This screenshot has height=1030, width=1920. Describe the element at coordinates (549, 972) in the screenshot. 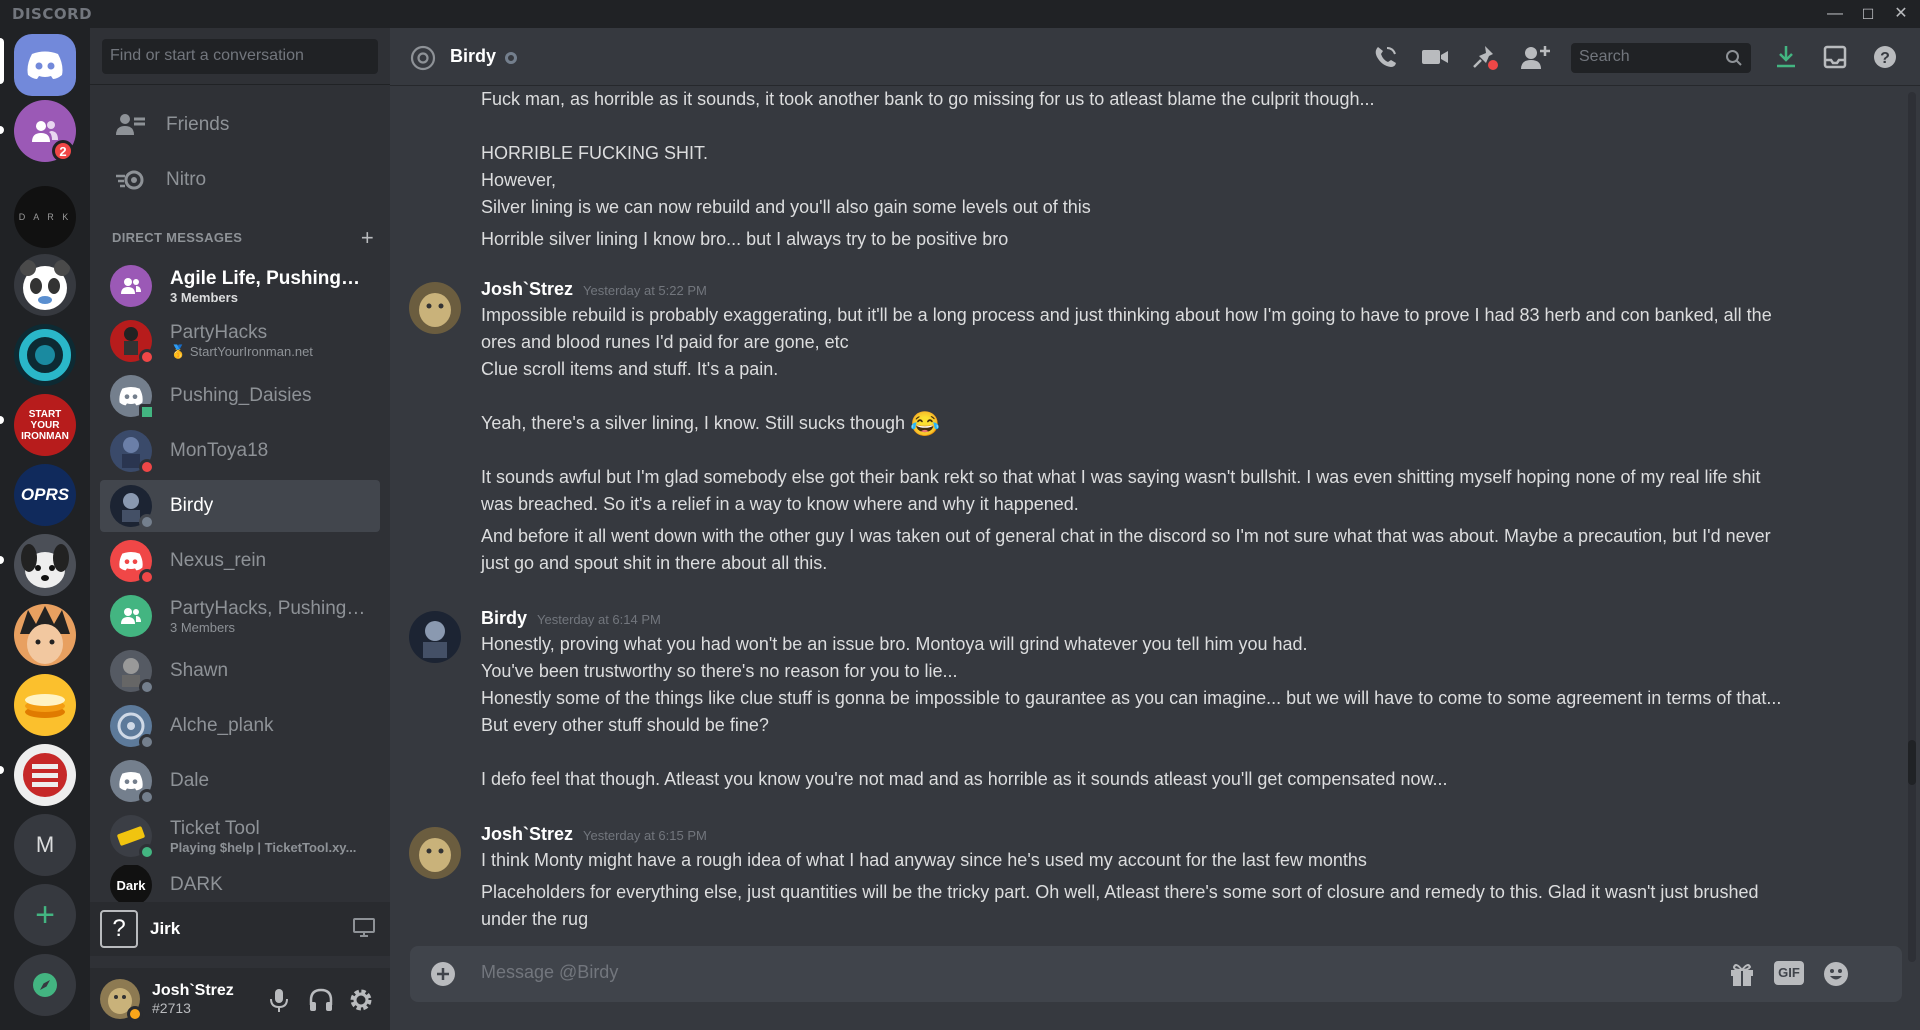

I see `message-input: Message @Birdy` at that location.